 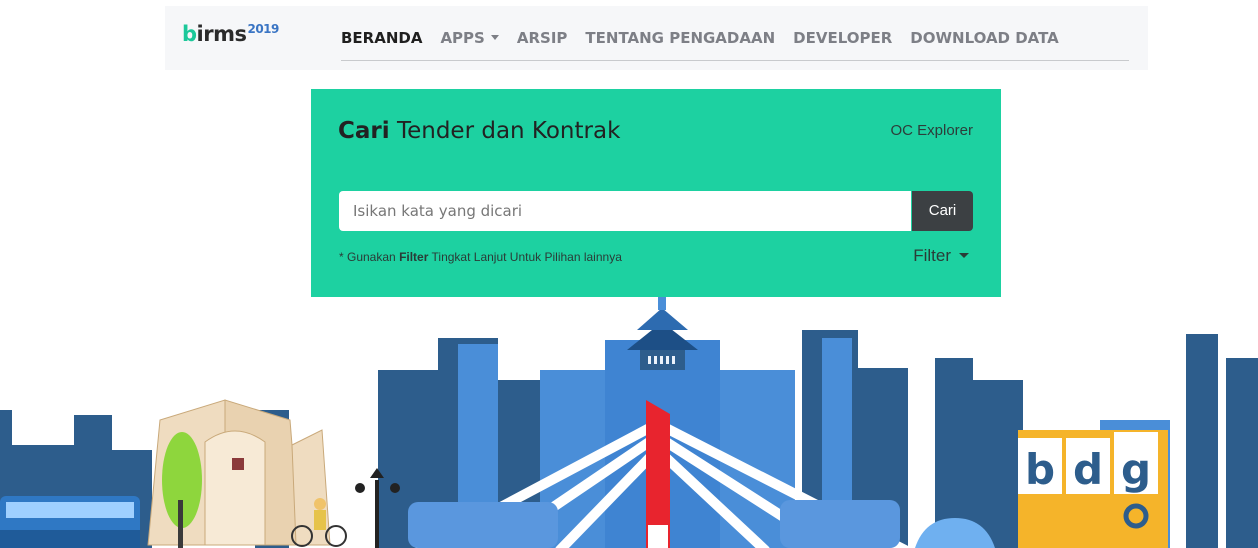 I want to click on bridge-pylon, so click(x=658, y=474).